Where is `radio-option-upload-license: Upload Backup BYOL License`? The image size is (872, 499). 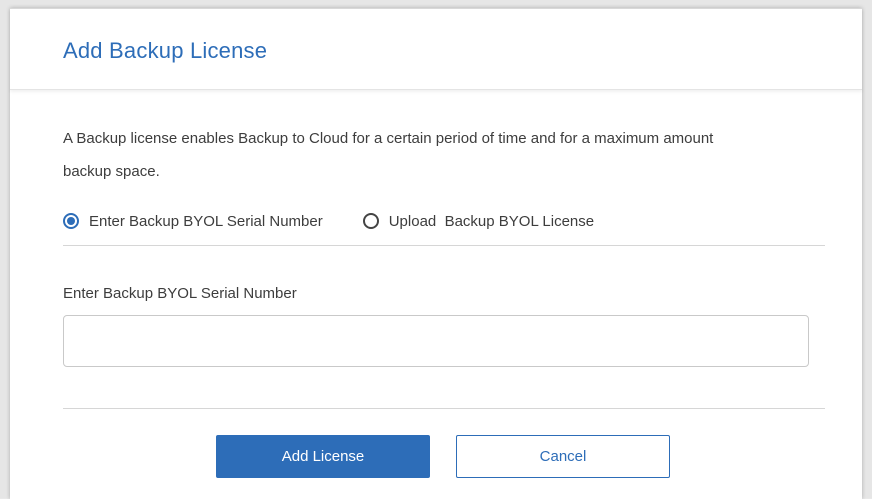 radio-option-upload-license: Upload Backup BYOL License is located at coordinates (478, 221).